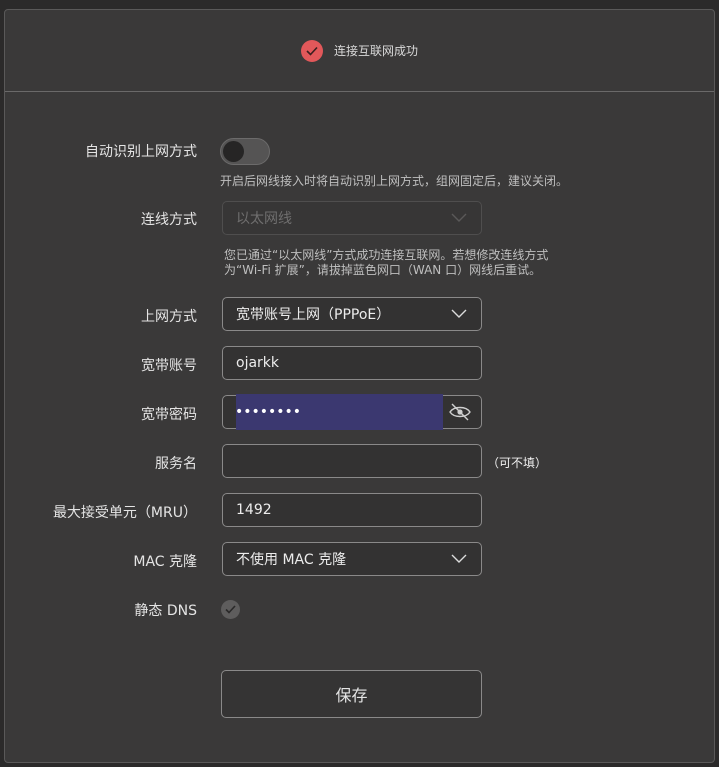 Image resolution: width=719 pixels, height=767 pixels. Describe the element at coordinates (169, 317) in the screenshot. I see `internet-mode-label: 上网方式` at that location.